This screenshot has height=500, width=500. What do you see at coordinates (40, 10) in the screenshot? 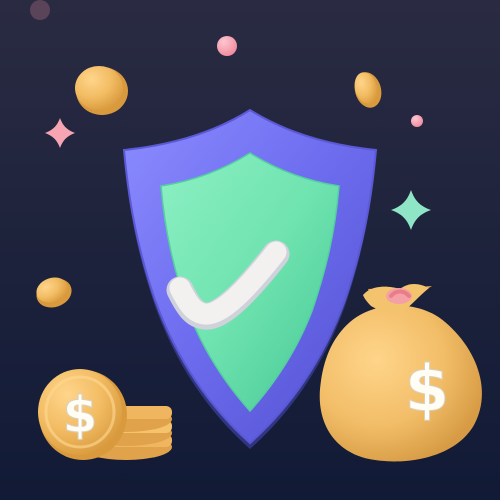
I see `faded-dot-icon` at bounding box center [40, 10].